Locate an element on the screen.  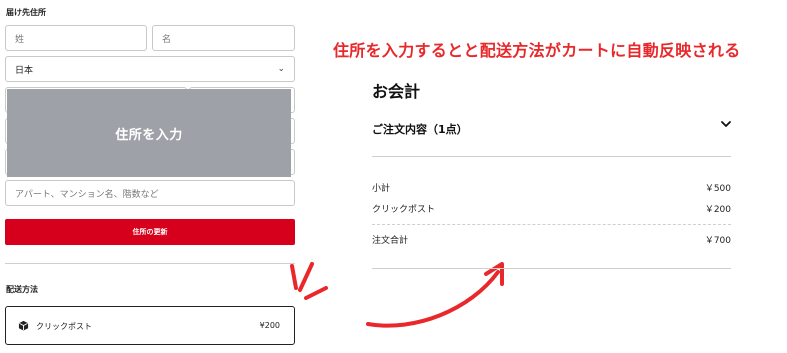
subtotal-row: 小計 ￥500 is located at coordinates (551, 187).